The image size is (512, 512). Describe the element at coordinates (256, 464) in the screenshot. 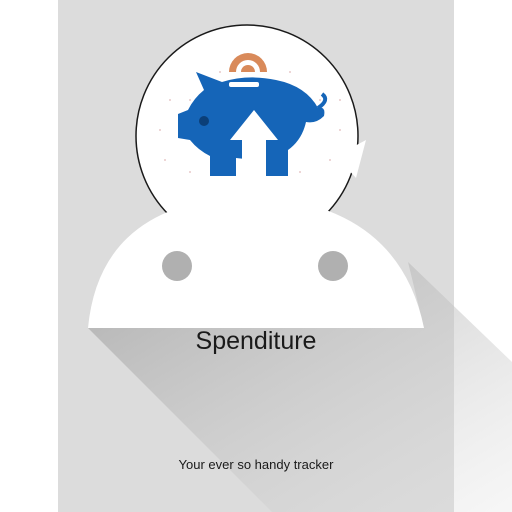

I see `app-tagline: Your ever so handy tracker` at that location.